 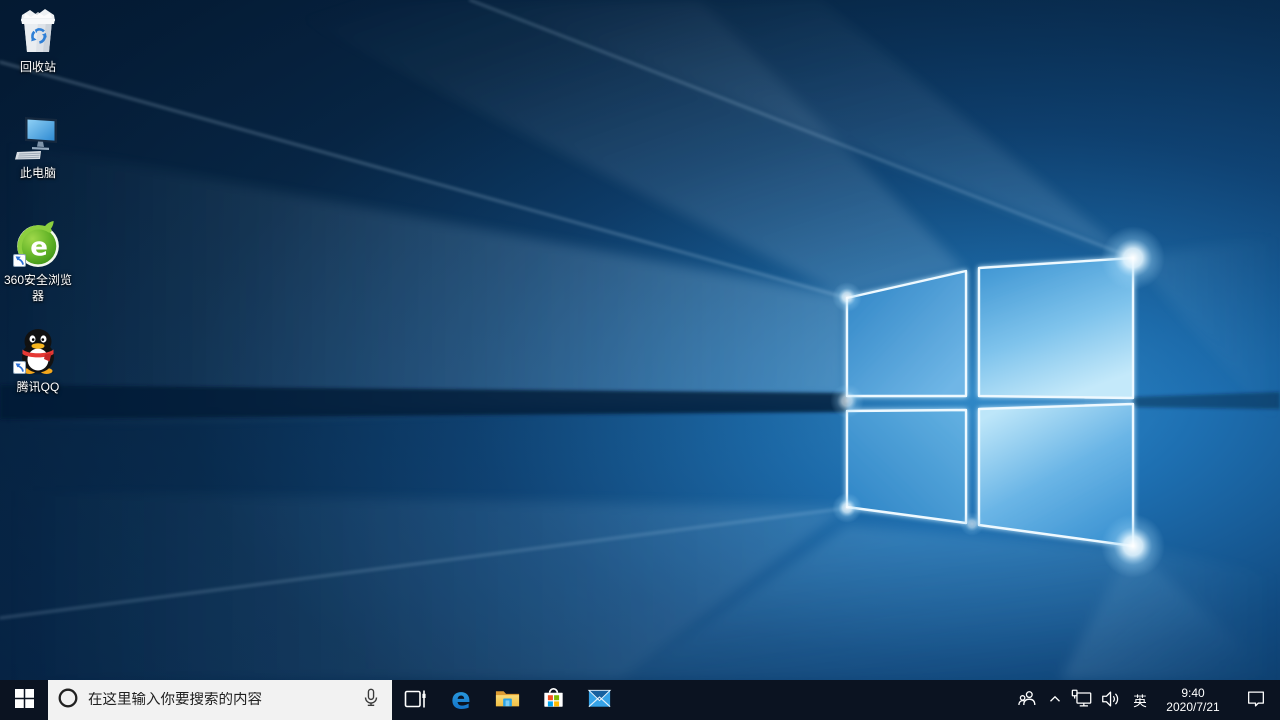 I want to click on tray-clock: 9:40 2020/7/21, so click(x=1193, y=700).